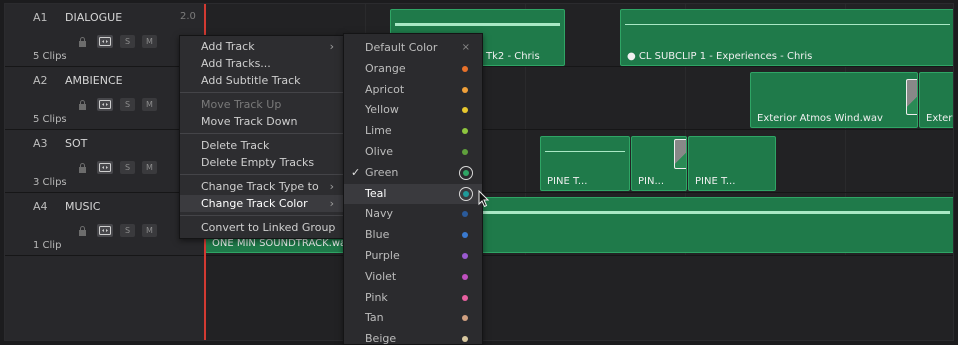 Image resolution: width=958 pixels, height=345 pixels. What do you see at coordinates (376, 193) in the screenshot?
I see `color-option-label: Teal` at bounding box center [376, 193].